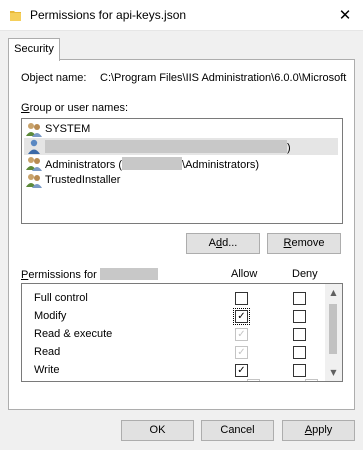 Image resolution: width=363 pixels, height=450 pixels. Describe the element at coordinates (237, 430) in the screenshot. I see `cancel-button: Cancel` at that location.